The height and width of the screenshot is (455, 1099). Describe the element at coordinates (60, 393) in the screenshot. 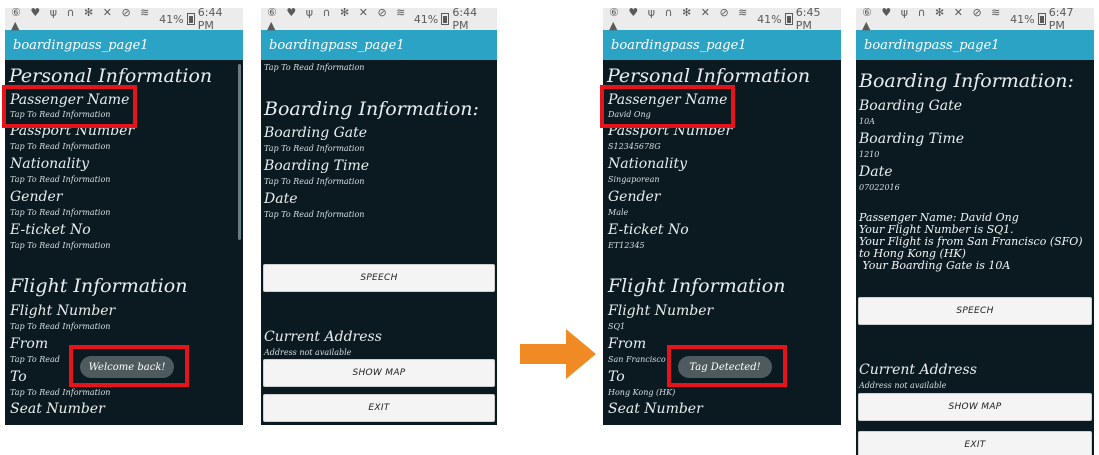

I see `to-value: Tap To Read Information` at that location.